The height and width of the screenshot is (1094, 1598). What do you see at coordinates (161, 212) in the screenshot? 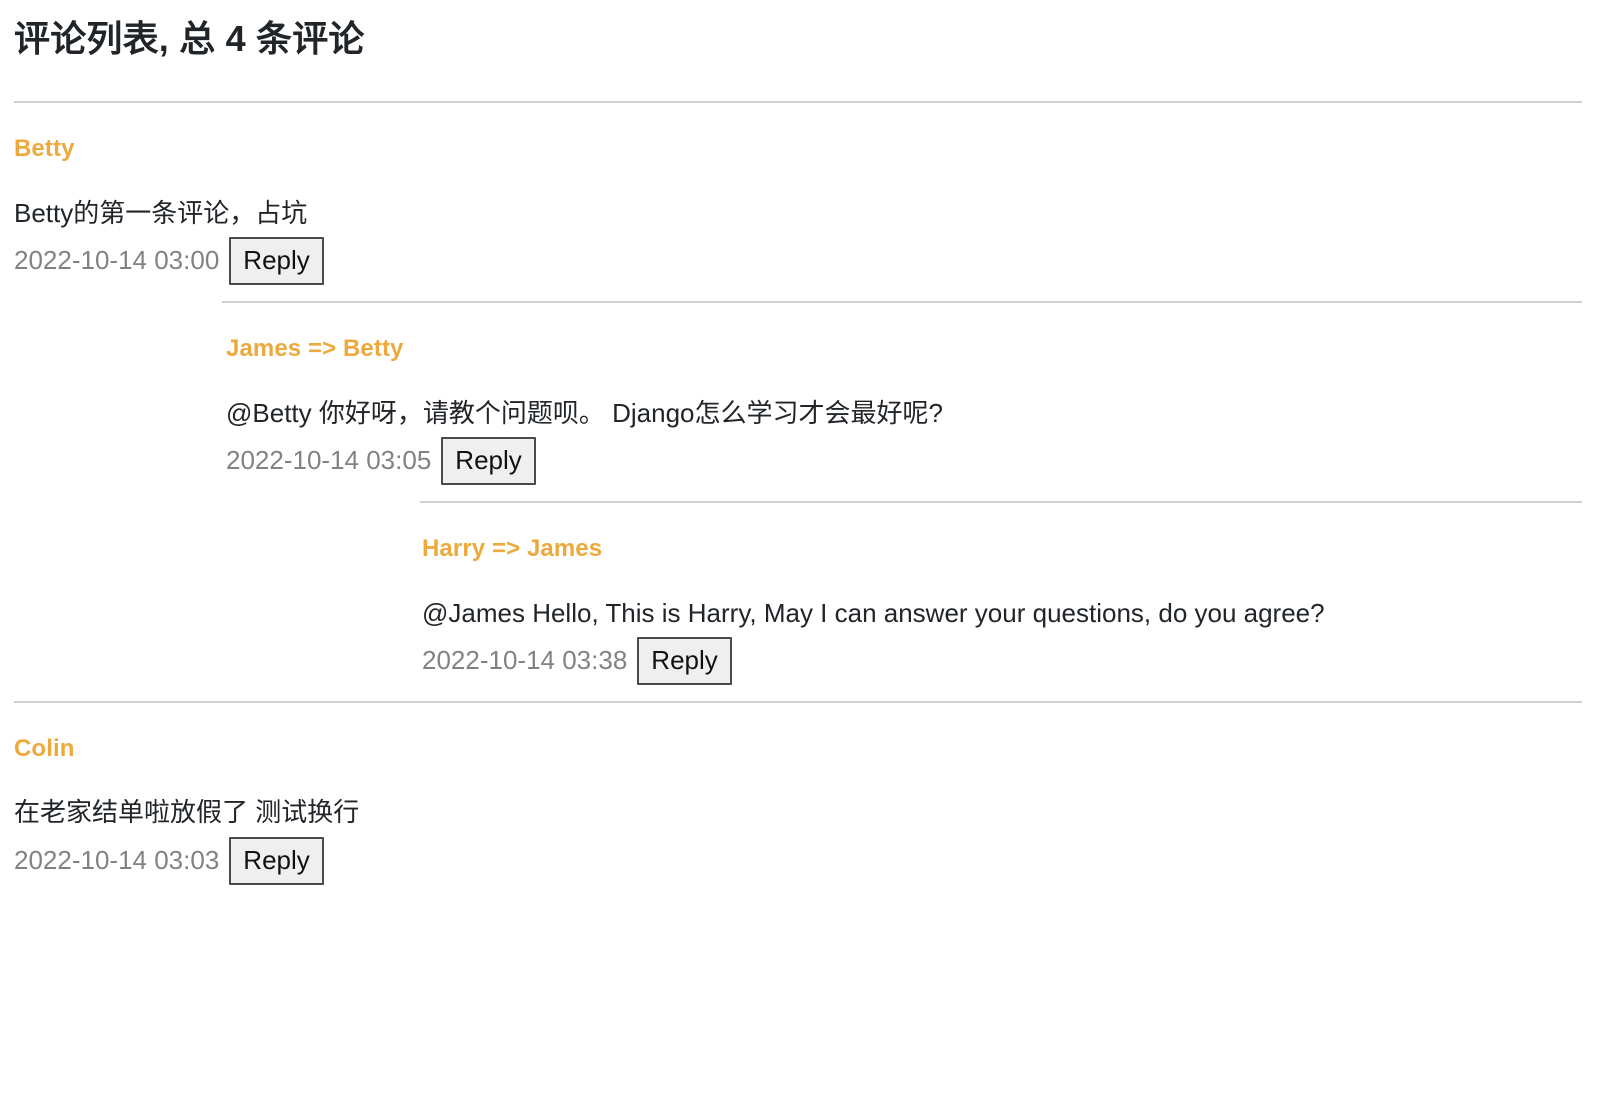
I see `comment-body: Betty的第一条评论，占坑` at bounding box center [161, 212].